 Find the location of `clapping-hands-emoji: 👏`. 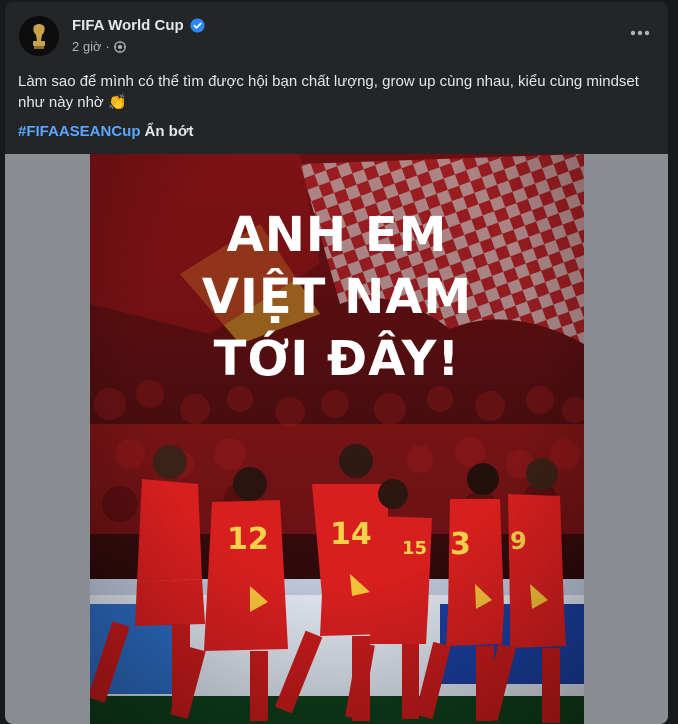

clapping-hands-emoji: 👏 is located at coordinates (117, 102).